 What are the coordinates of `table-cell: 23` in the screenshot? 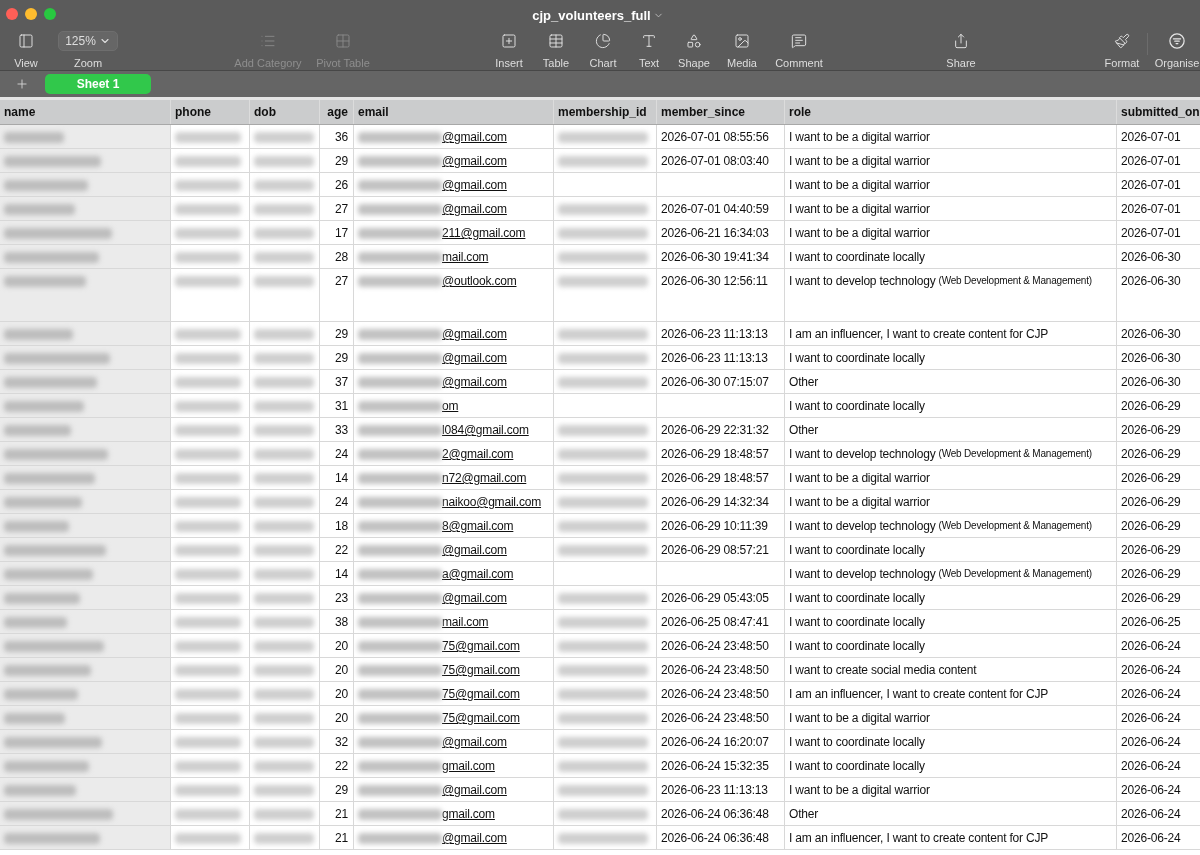 It's located at (337, 597).